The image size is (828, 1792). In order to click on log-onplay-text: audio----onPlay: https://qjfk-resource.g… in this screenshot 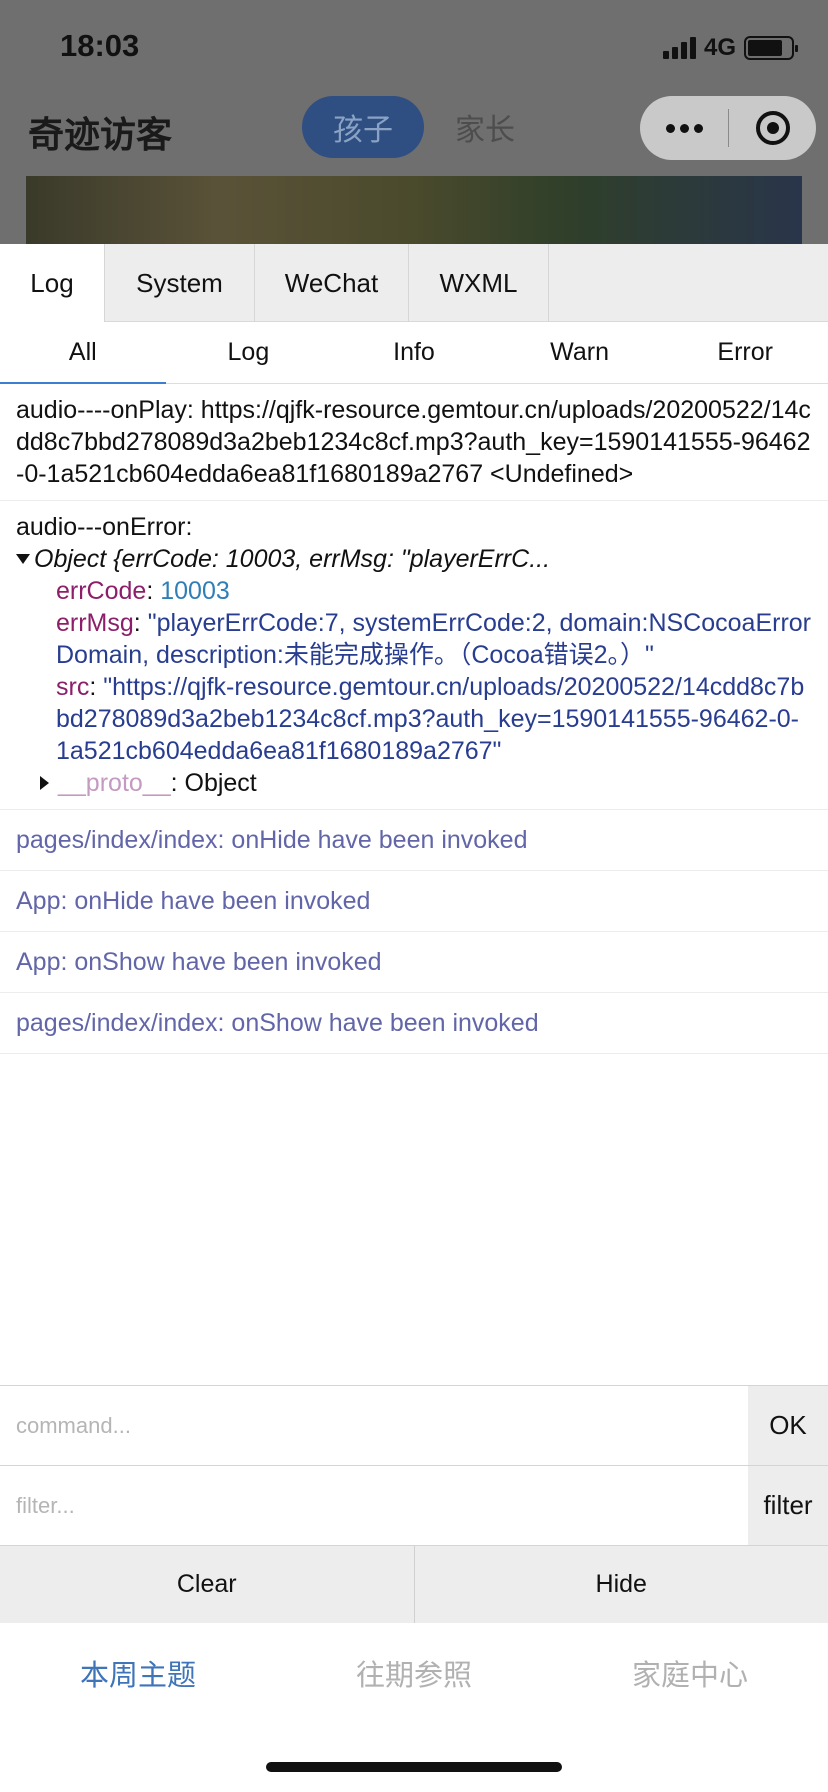, I will do `click(413, 442)`.